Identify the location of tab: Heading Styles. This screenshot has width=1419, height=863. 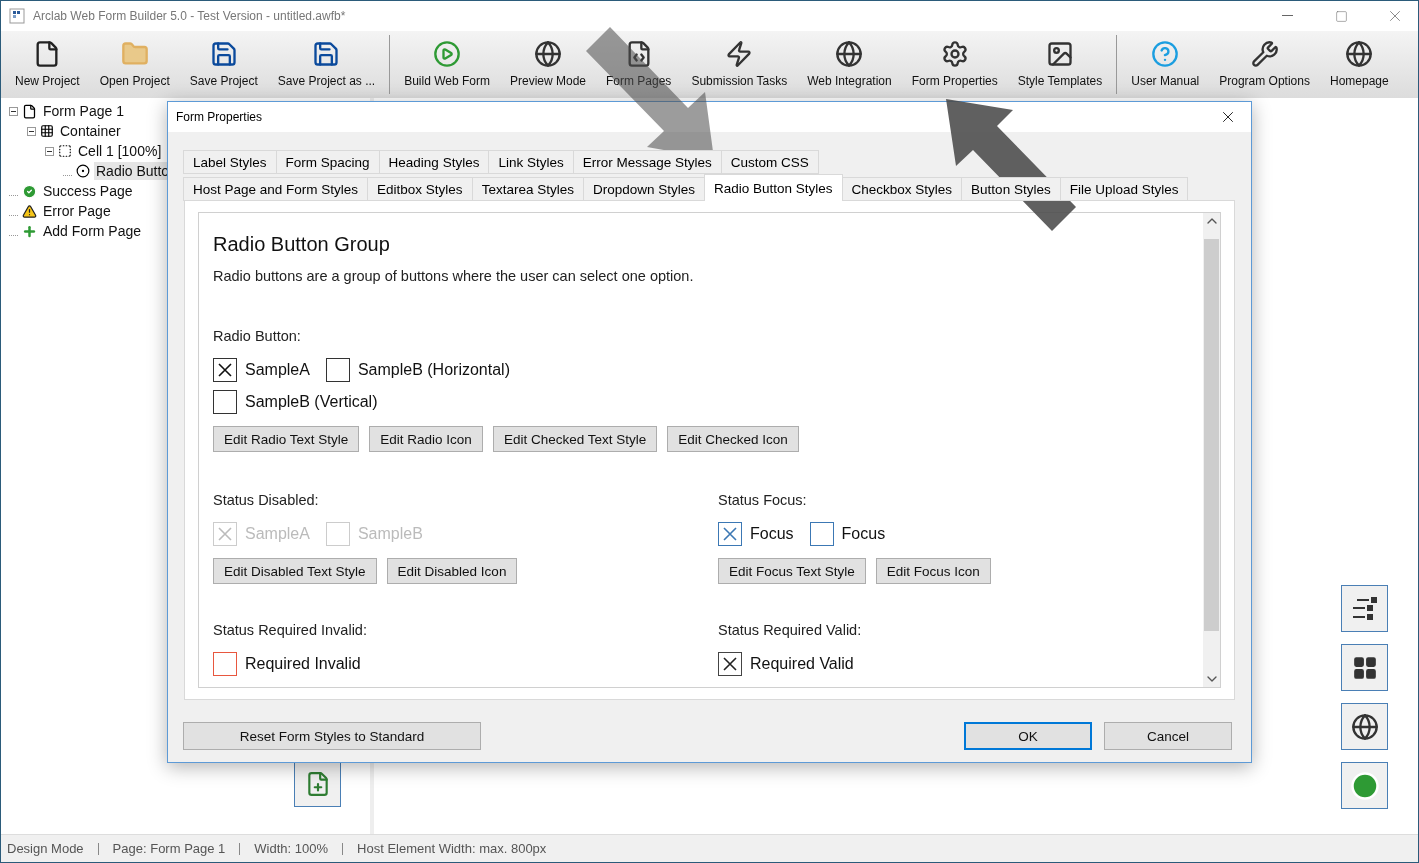
(434, 162).